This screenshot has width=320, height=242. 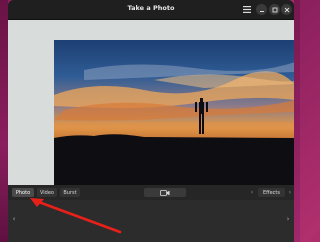 I want to click on controls-bar: Photo Video Burst ‹ Effects ›, so click(x=151, y=192).